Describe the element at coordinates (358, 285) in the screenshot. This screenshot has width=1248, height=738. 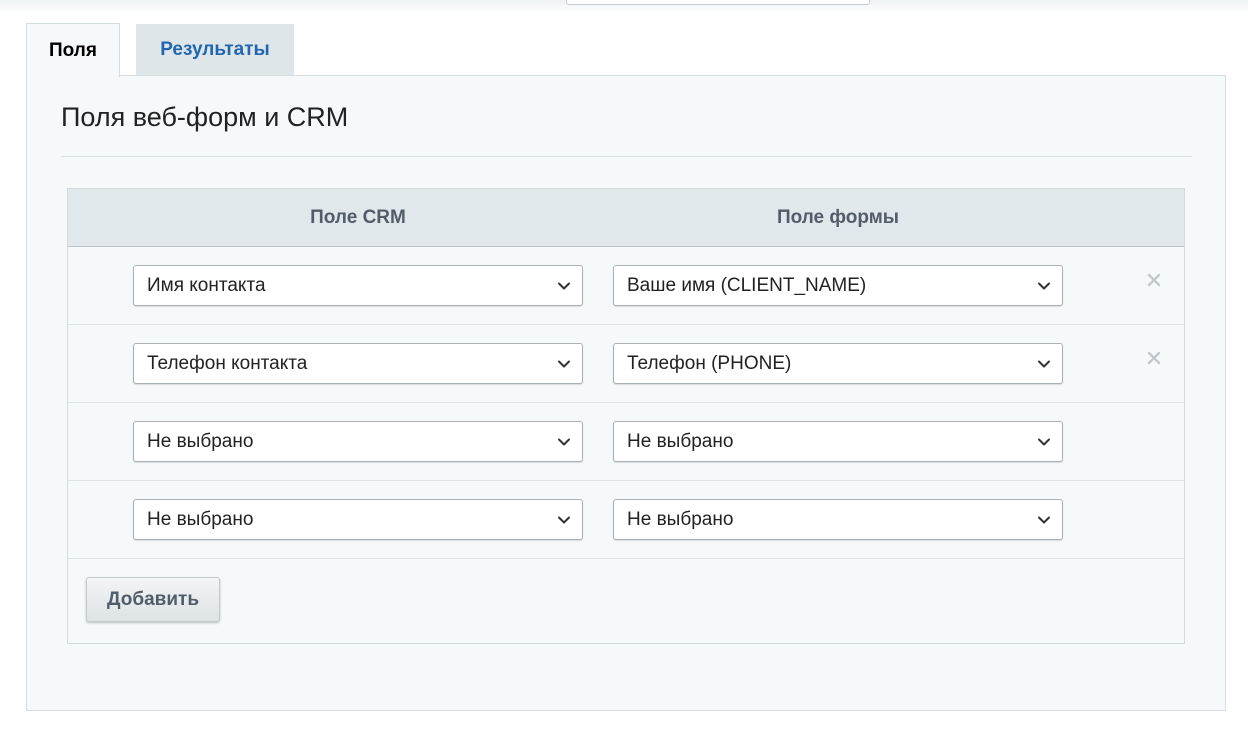
I see `crm-field-select: Имя контакта` at that location.